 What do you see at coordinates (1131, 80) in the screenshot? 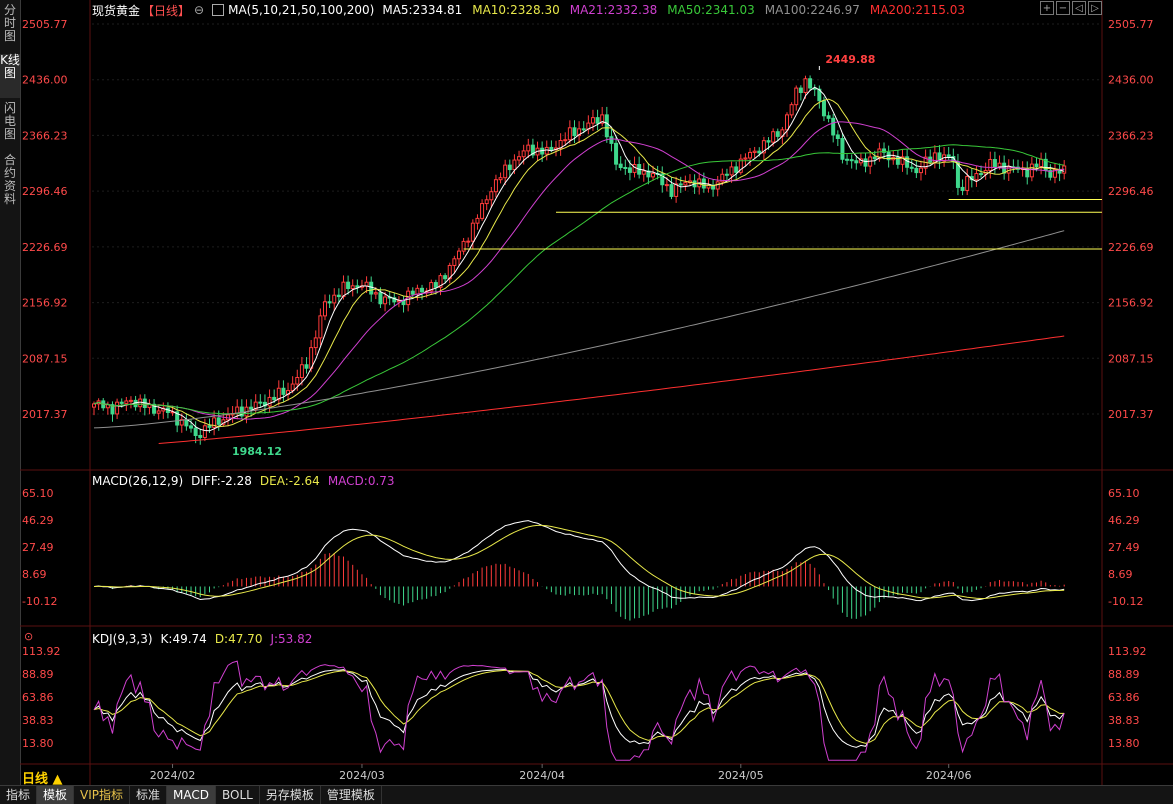
I see `y-tick-right: 2436.00` at bounding box center [1131, 80].